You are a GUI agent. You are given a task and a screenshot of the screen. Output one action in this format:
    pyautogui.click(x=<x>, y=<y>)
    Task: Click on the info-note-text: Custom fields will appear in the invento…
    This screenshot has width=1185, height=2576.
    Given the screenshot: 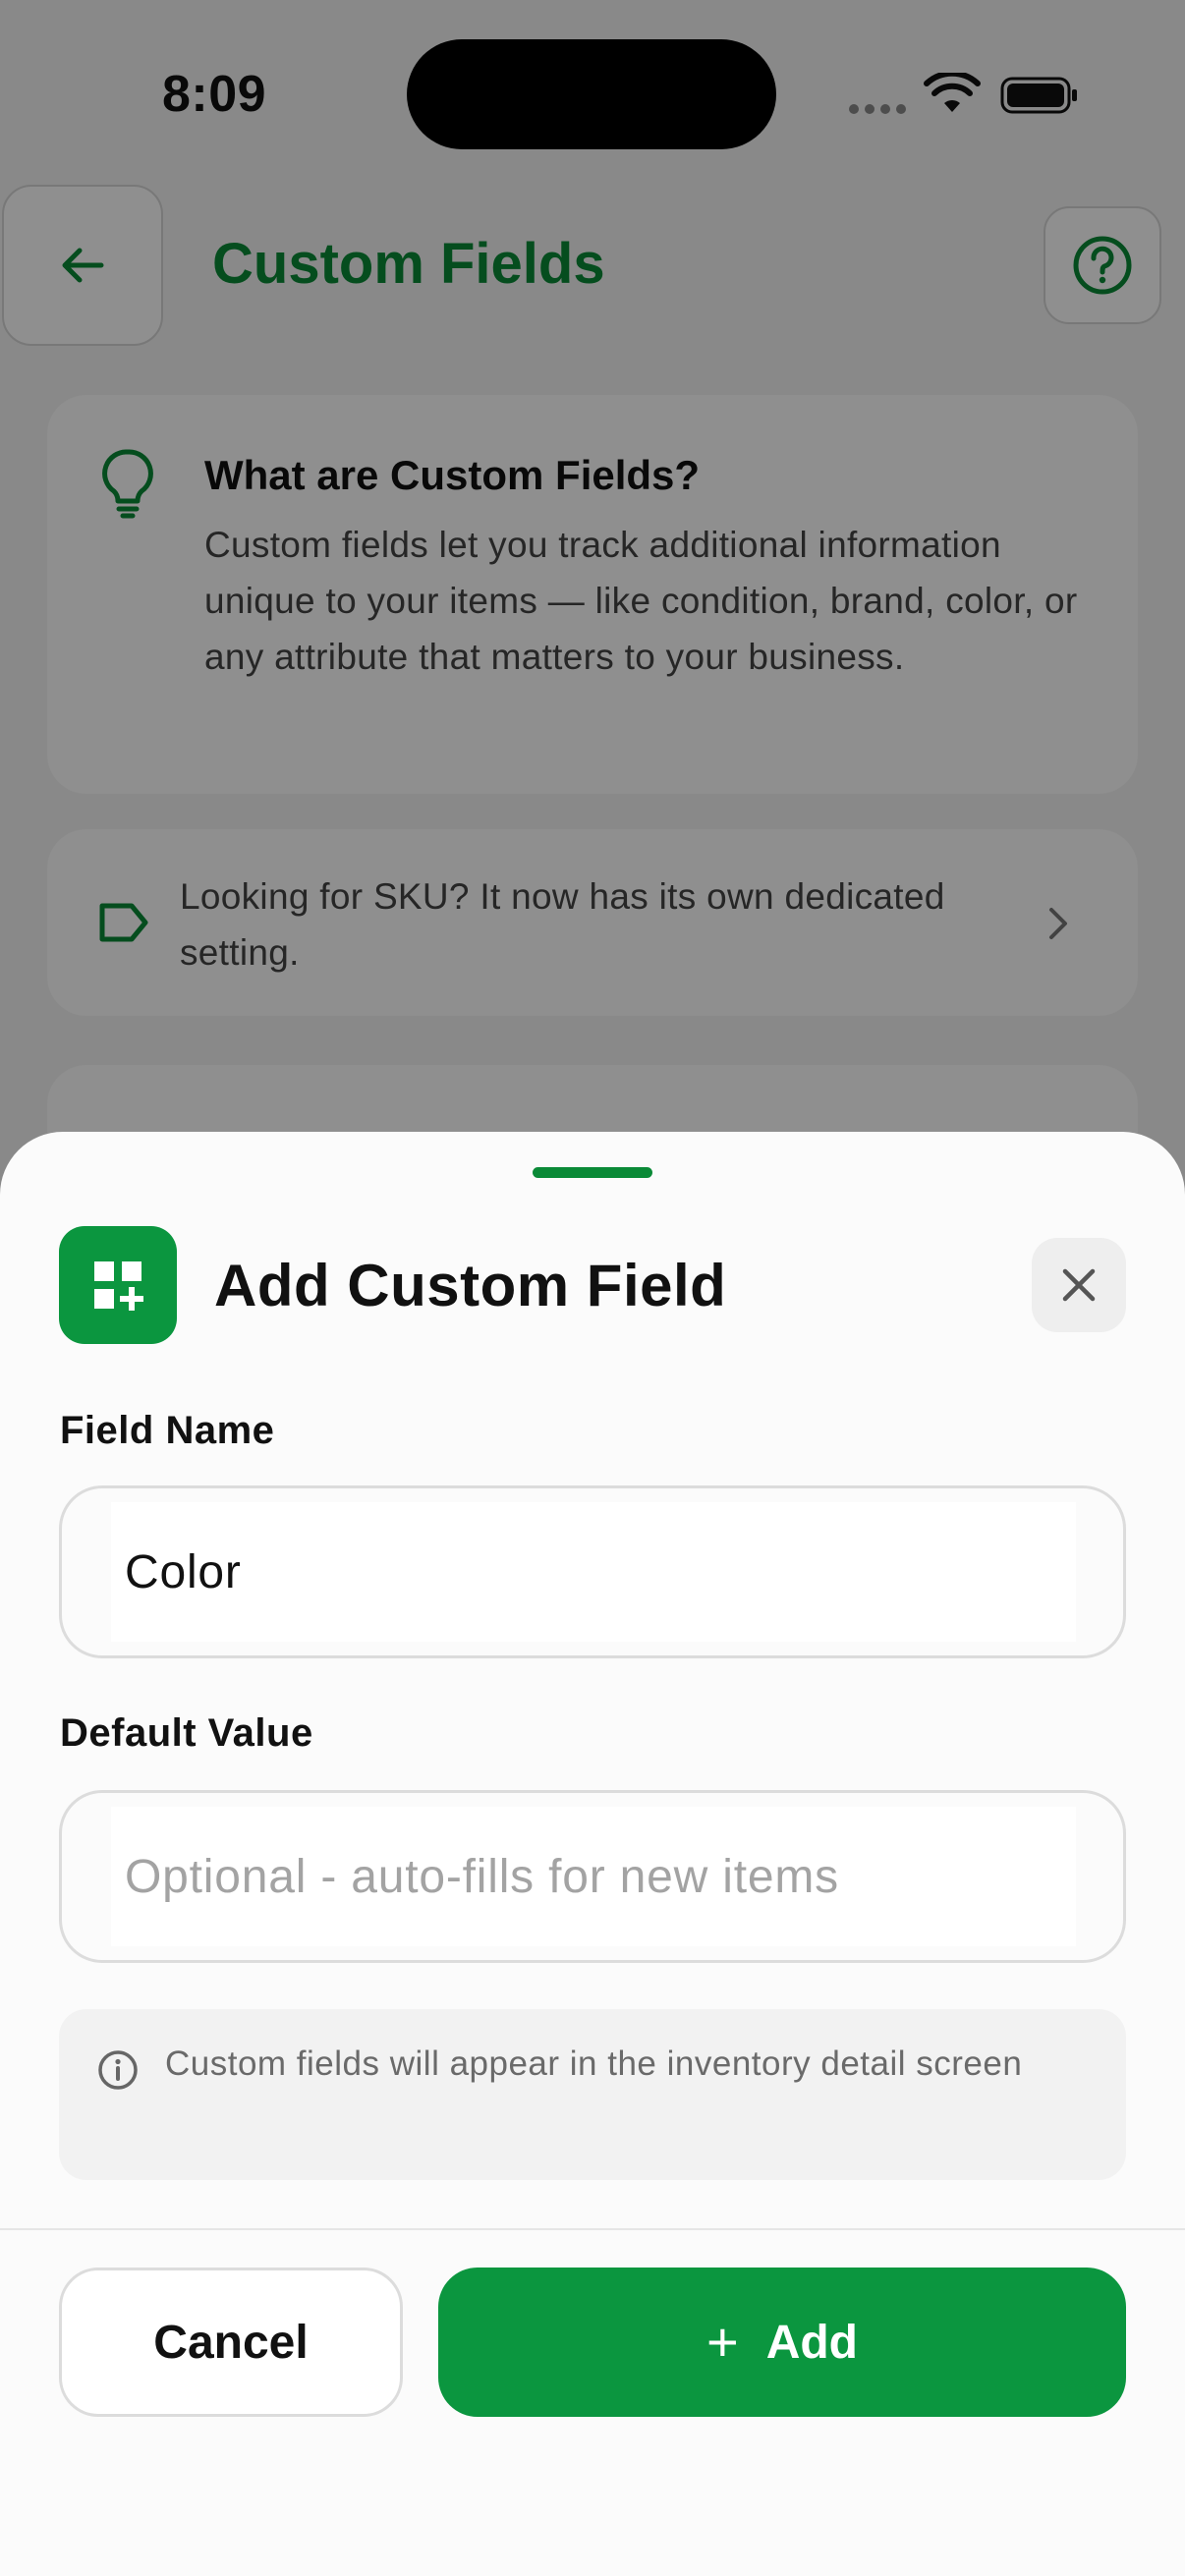 What is the action you would take?
    pyautogui.click(x=594, y=2063)
    